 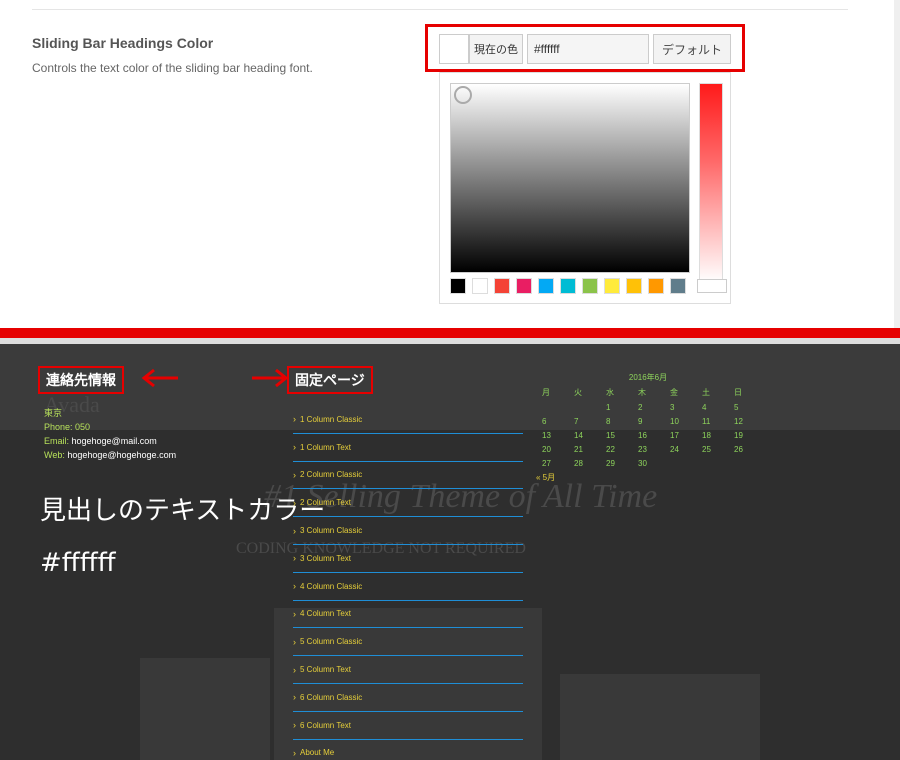 I want to click on calendar-day: 3, so click(x=680, y=407).